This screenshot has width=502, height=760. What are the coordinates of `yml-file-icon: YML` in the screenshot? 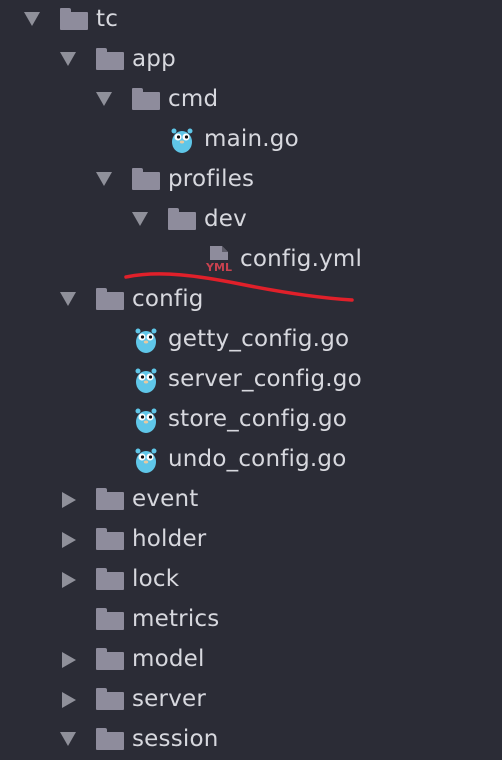 It's located at (219, 260).